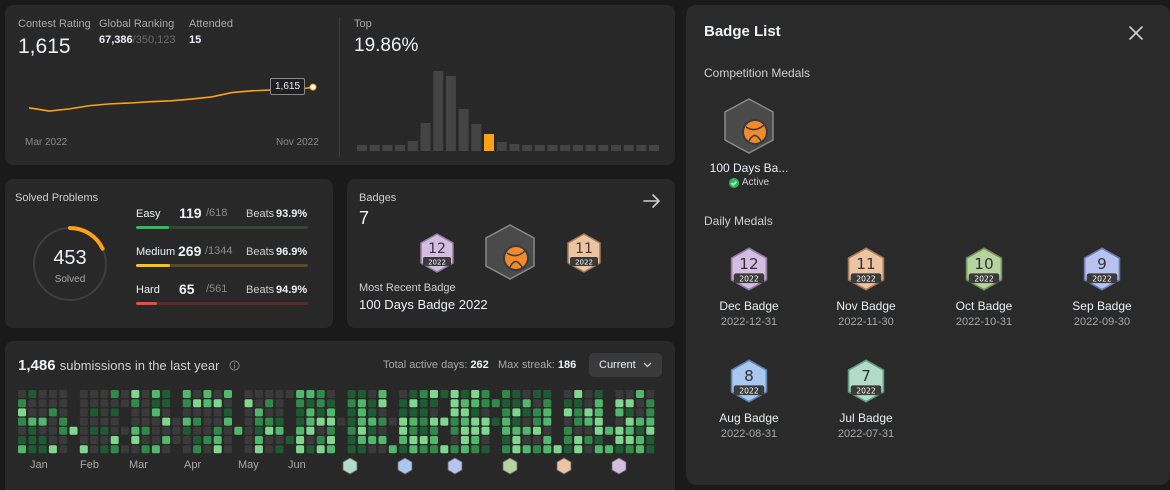 This screenshot has width=1170, height=490. What do you see at coordinates (1102, 286) in the screenshot?
I see `daily-badge-sep-badge: 9 2022 Sep Badge 2022-09-30` at bounding box center [1102, 286].